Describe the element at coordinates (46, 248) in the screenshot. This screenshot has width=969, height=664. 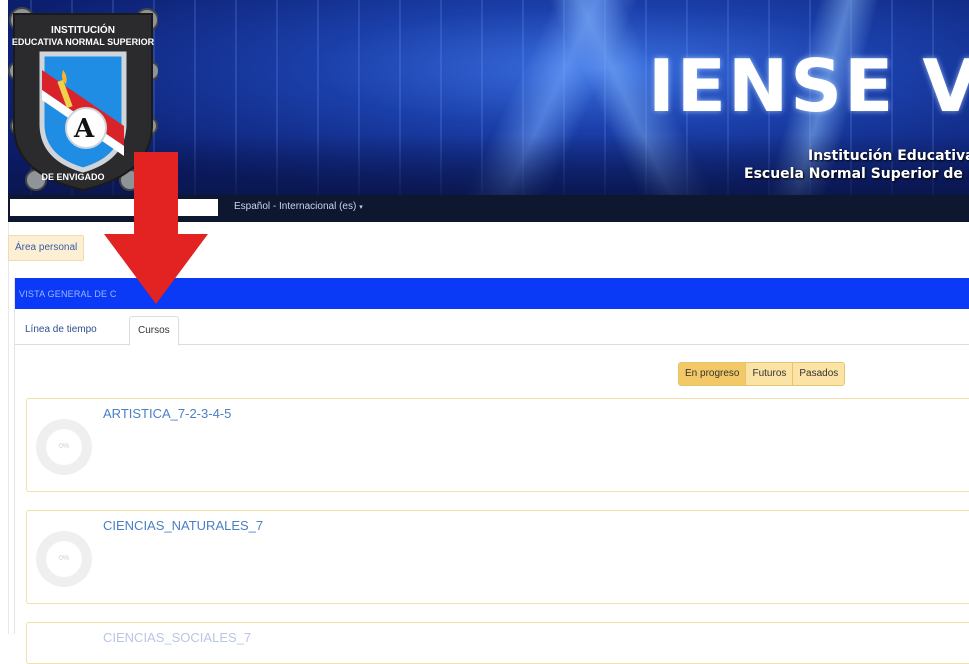
I see `breadcrumb-item-dashboard: Área personal` at that location.